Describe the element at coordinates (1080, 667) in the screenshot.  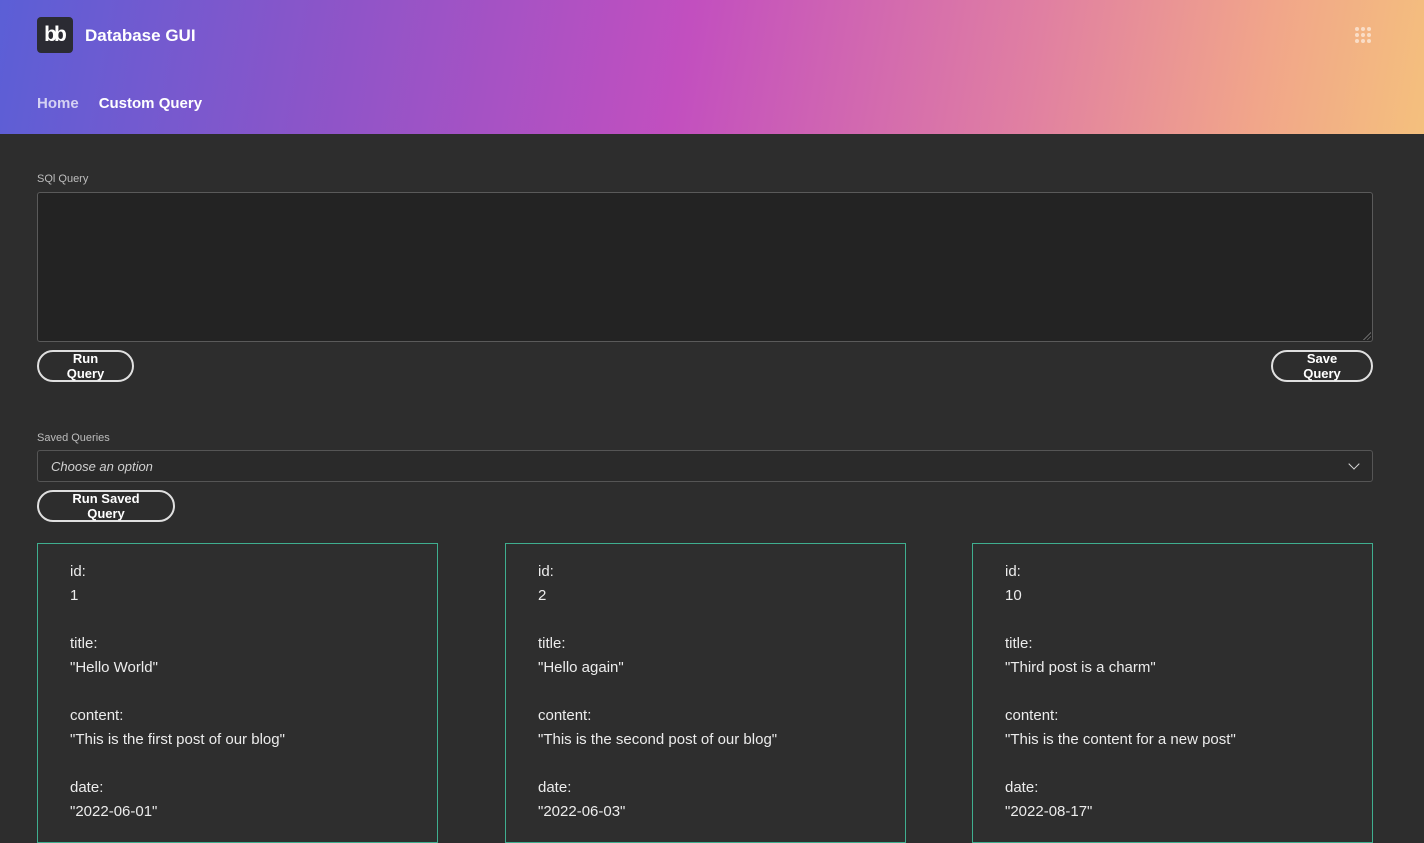
I see `field-value: "Third post is a charm"` at that location.